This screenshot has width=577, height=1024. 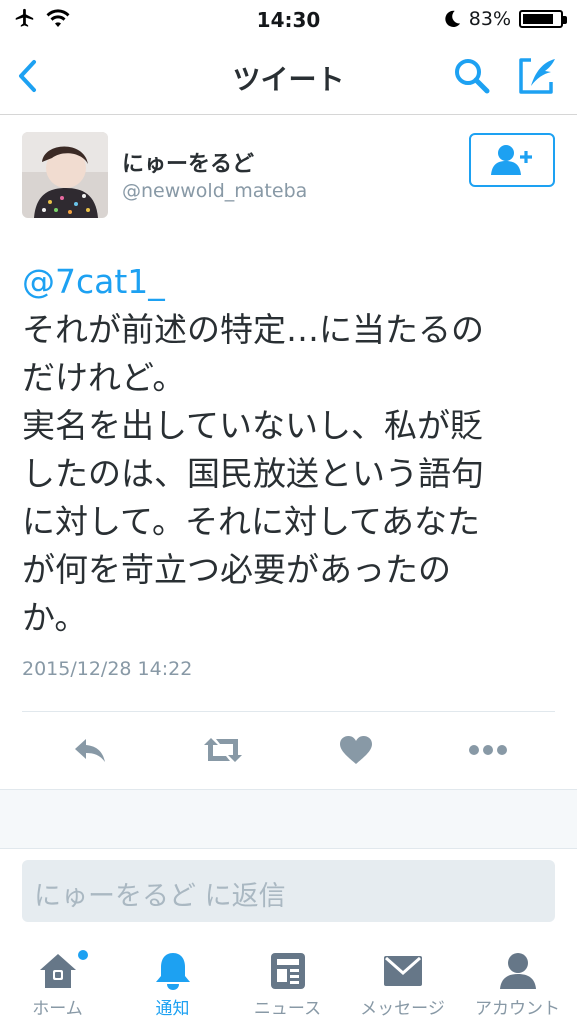 I want to click on battery-level, so click(x=538, y=19).